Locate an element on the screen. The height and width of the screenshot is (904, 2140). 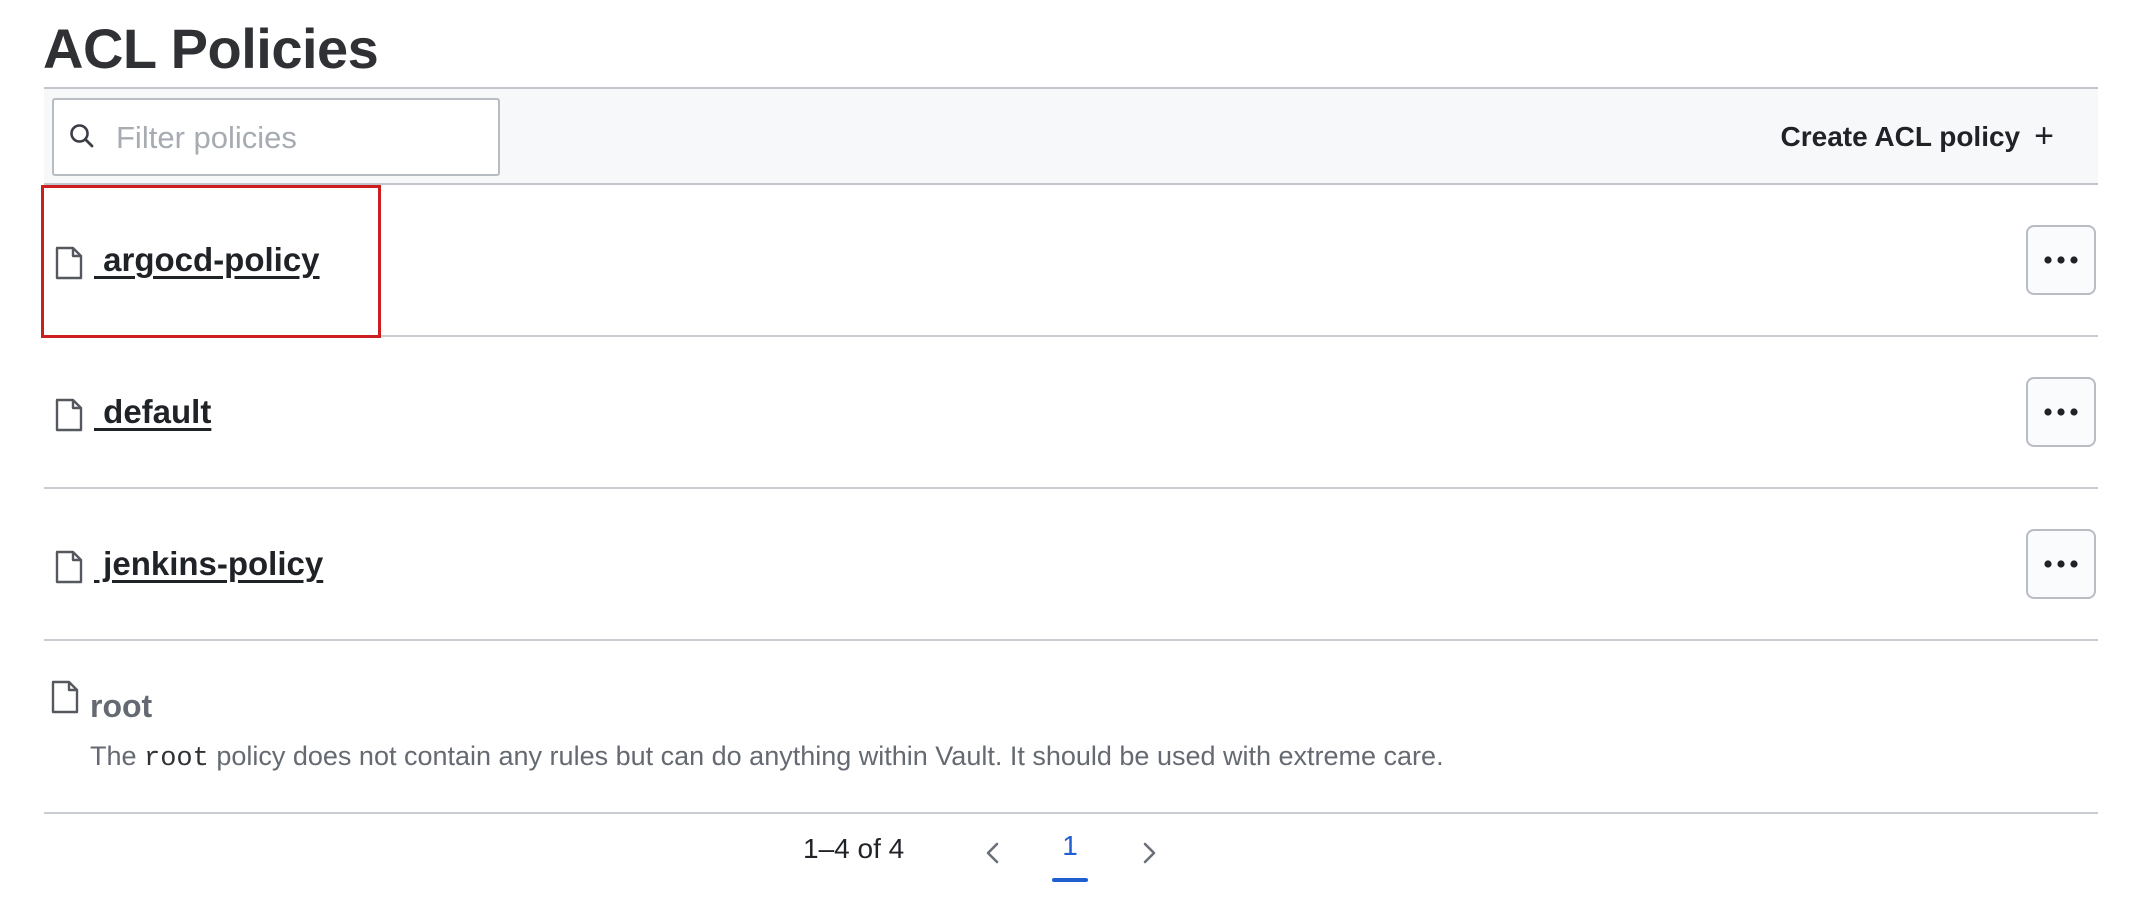
filter-box is located at coordinates (276, 137).